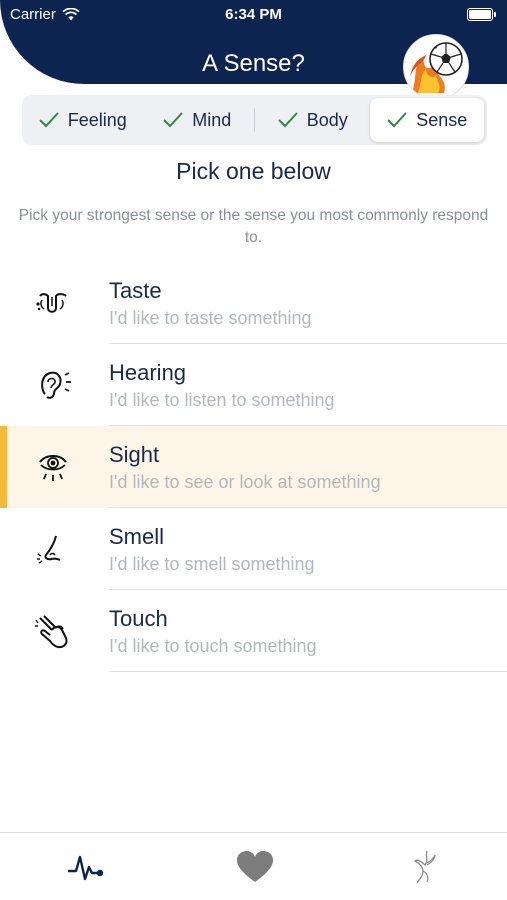 The height and width of the screenshot is (900, 507). I want to click on segment-feeling: Feeling, so click(82, 120).